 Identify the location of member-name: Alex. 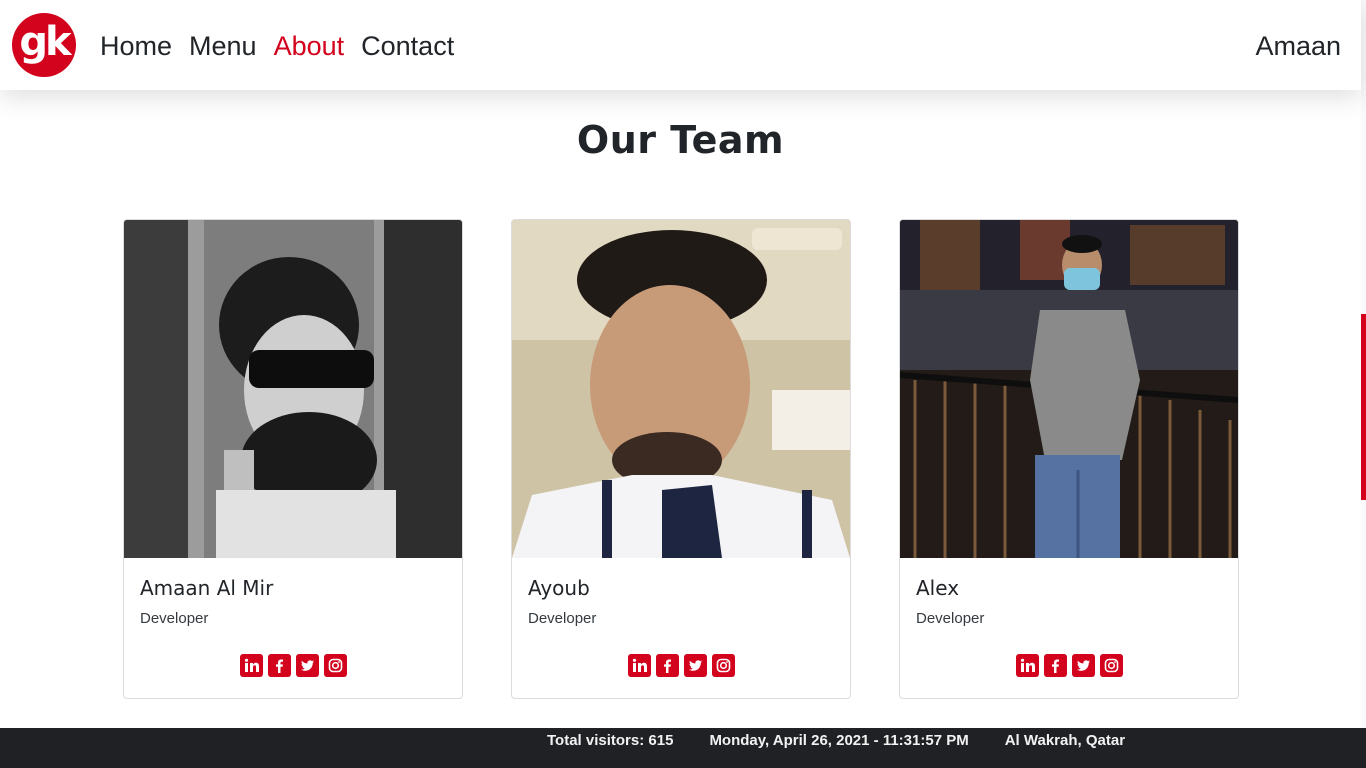
(938, 588).